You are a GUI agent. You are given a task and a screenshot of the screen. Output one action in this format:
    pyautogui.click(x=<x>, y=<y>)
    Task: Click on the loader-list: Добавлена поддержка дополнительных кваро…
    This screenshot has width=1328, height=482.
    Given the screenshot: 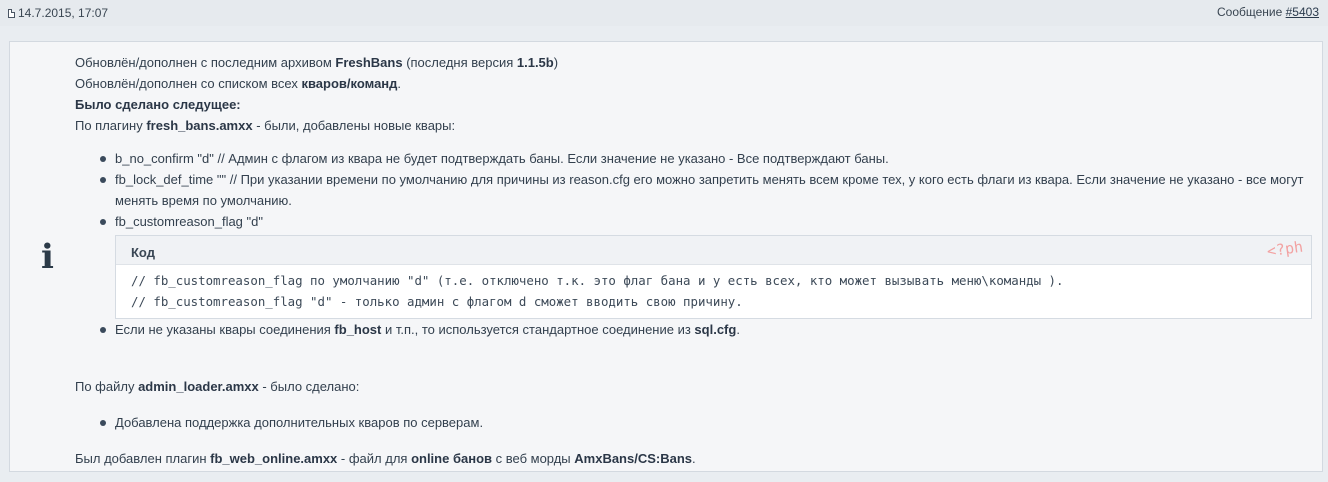 What is the action you would take?
    pyautogui.click(x=695, y=422)
    